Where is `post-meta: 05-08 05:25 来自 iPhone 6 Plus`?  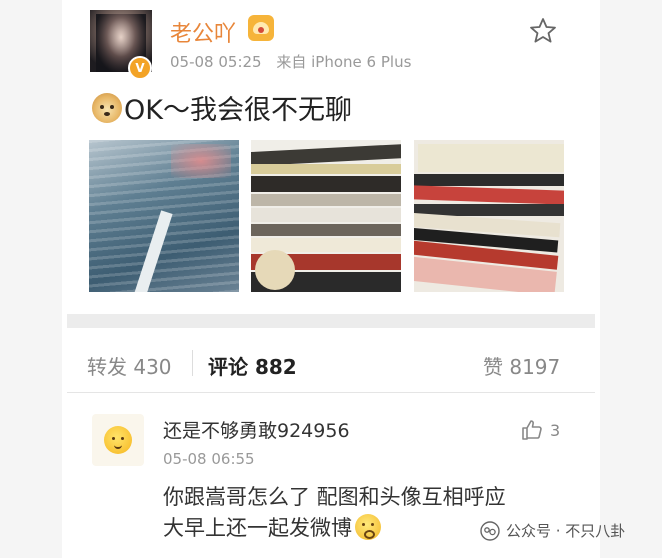
post-meta: 05-08 05:25 来自 iPhone 6 Plus is located at coordinates (290, 61).